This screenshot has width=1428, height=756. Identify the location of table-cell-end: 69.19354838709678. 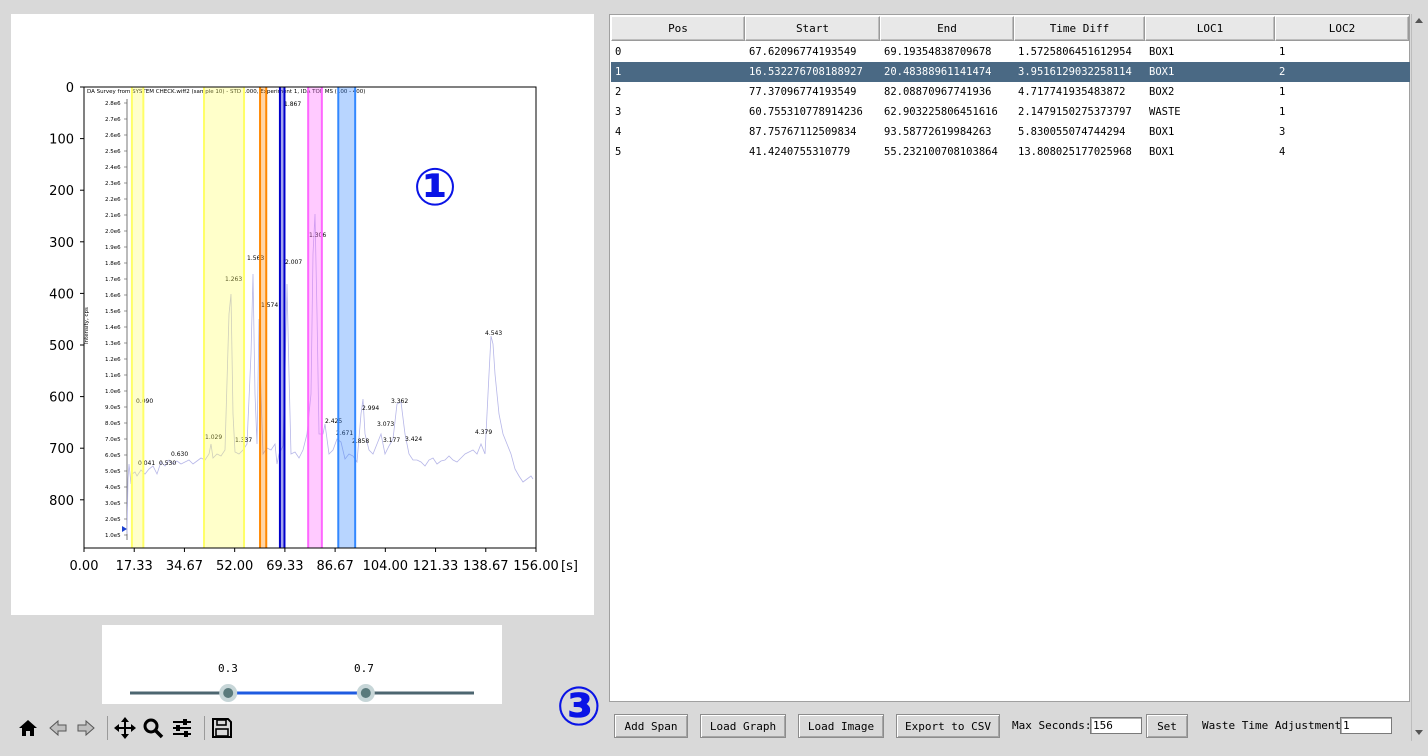
(938, 52).